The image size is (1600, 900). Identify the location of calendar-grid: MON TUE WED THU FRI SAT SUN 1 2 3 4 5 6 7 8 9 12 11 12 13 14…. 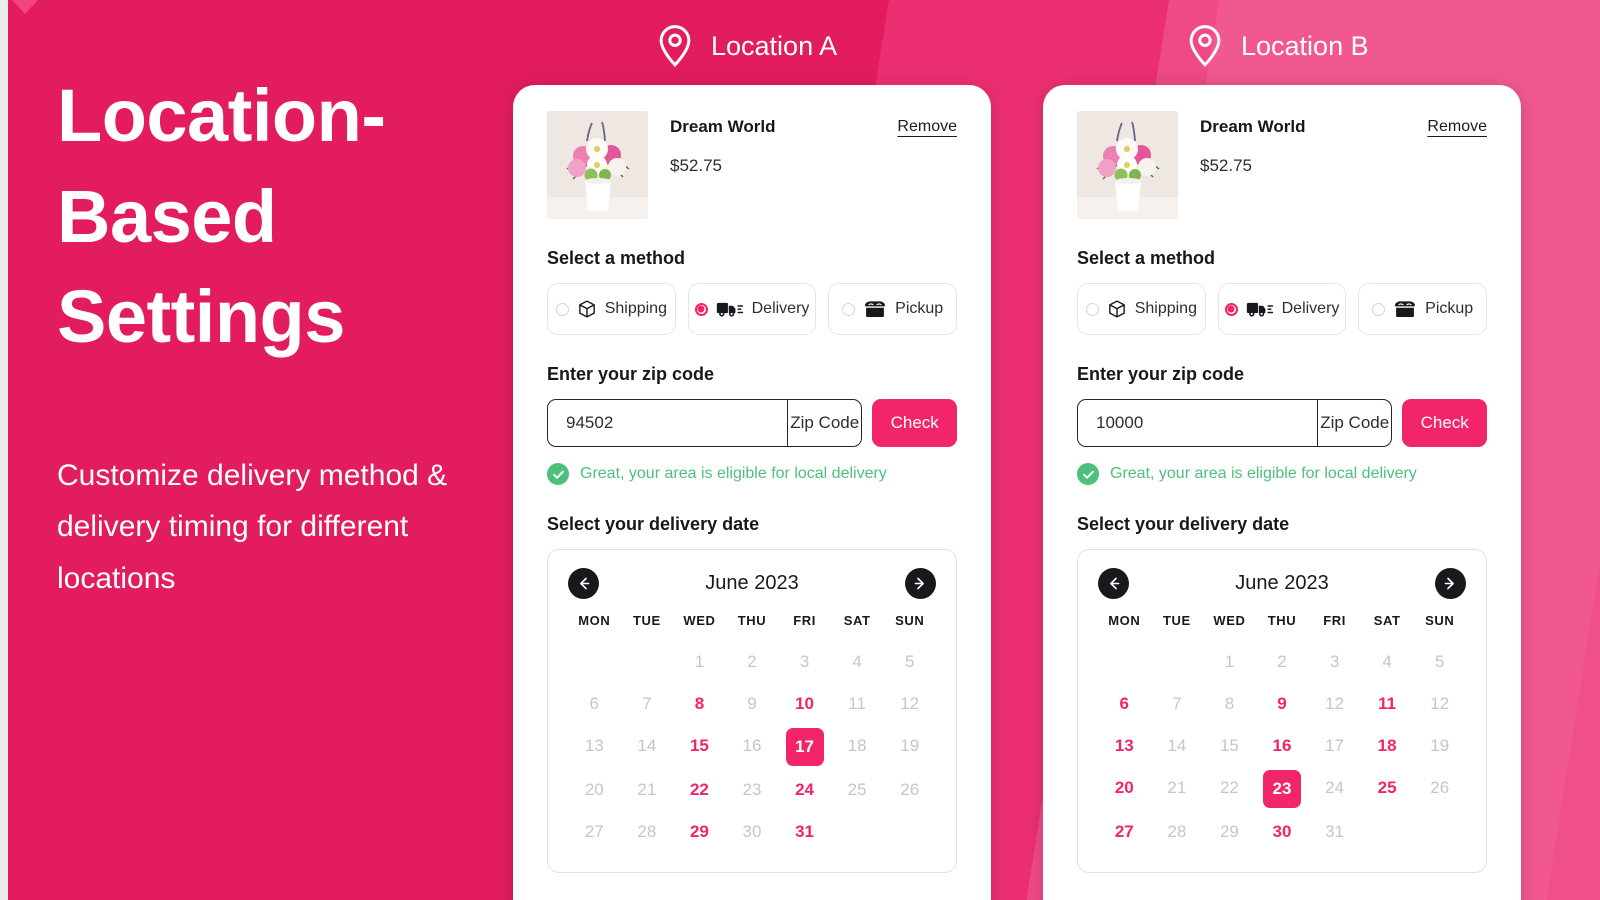
(1282, 731).